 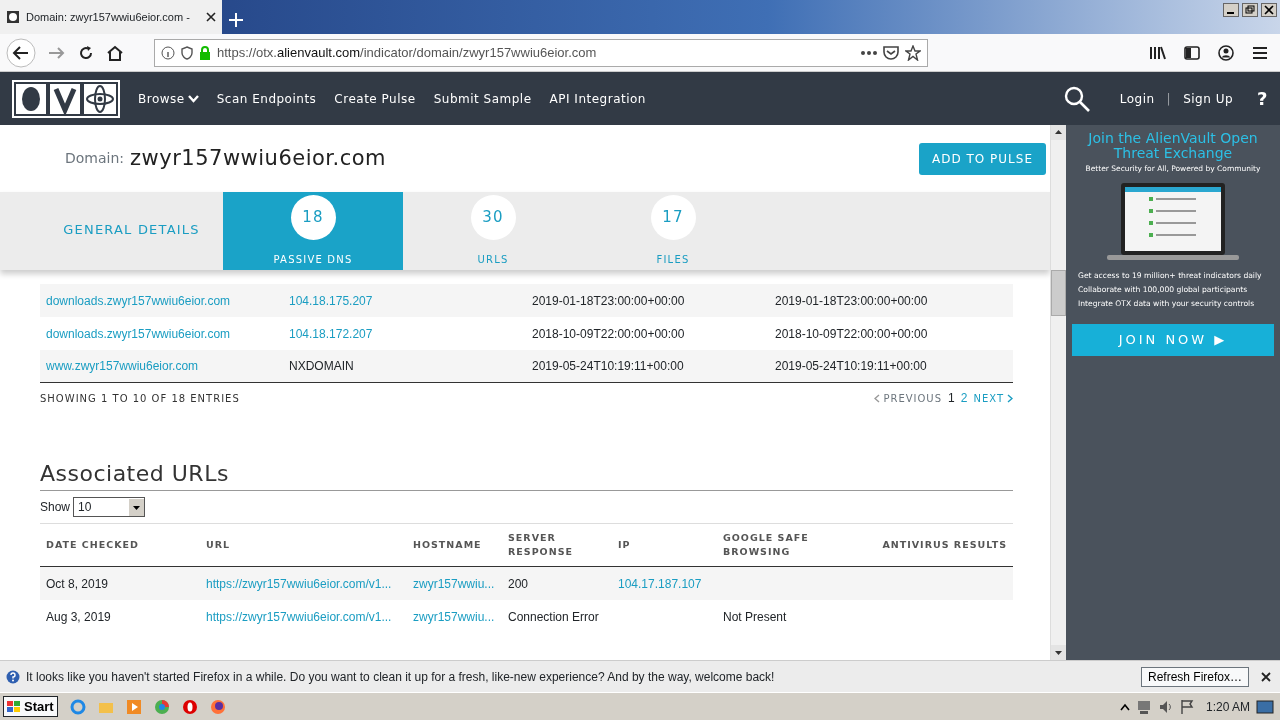 What do you see at coordinates (109, 507) in the screenshot?
I see `page-size-select: 10` at bounding box center [109, 507].